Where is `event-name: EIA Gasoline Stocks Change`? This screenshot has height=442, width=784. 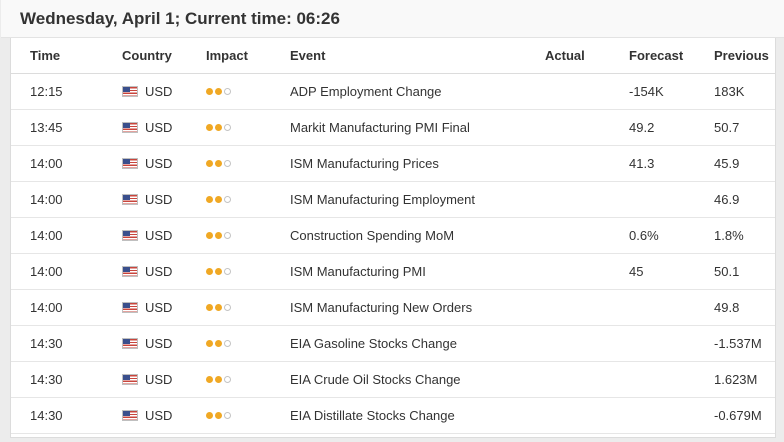
event-name: EIA Gasoline Stocks Change is located at coordinates (417, 343).